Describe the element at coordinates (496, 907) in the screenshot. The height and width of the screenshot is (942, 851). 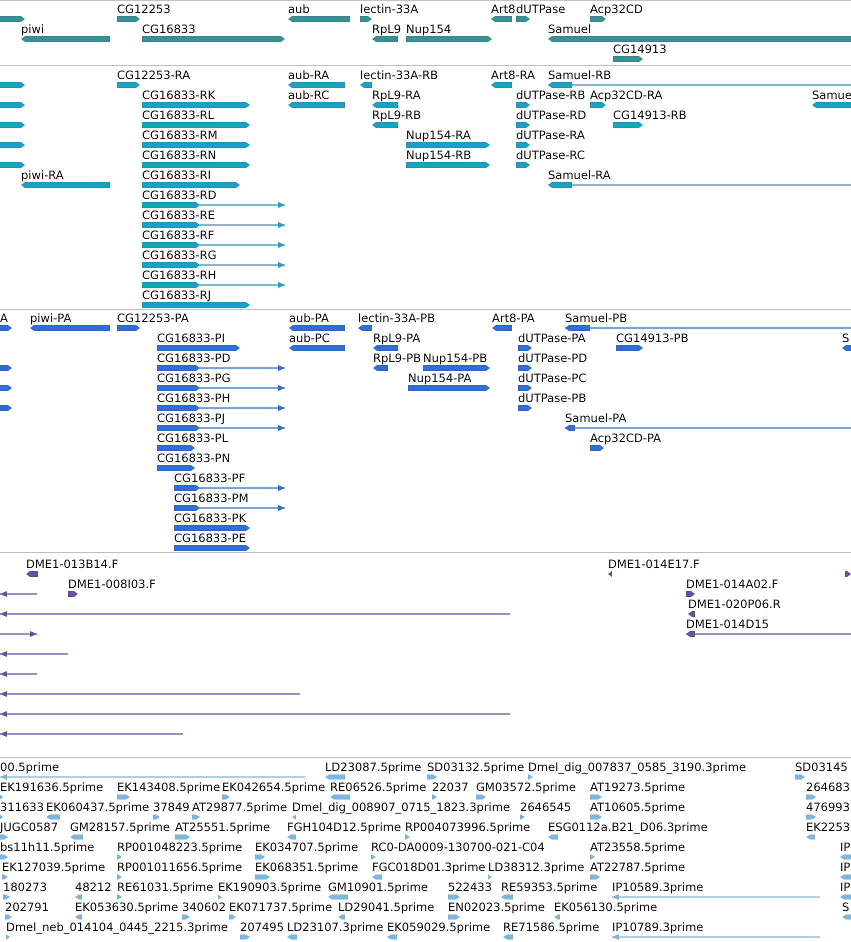
I see `feature-label: EN02023.5prime` at that location.